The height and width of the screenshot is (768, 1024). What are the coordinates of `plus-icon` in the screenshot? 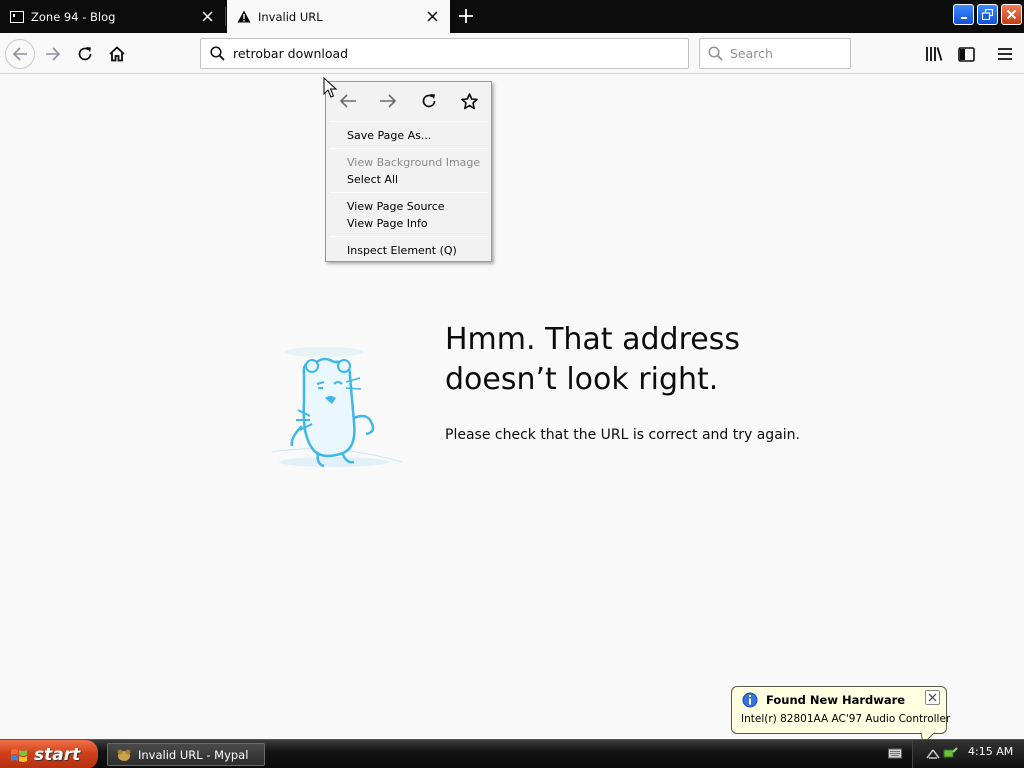 It's located at (466, 16).